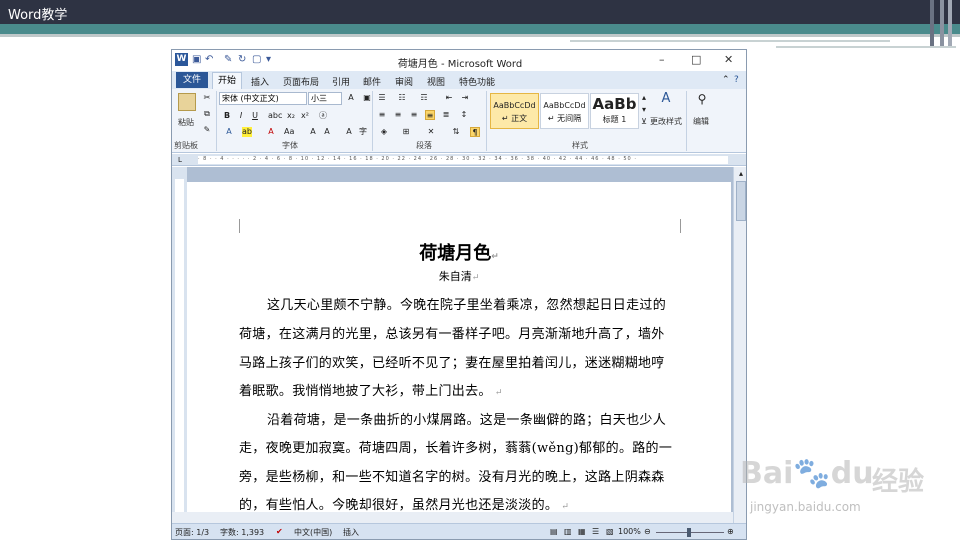  I want to click on sort-icon: ⇅, so click(456, 132).